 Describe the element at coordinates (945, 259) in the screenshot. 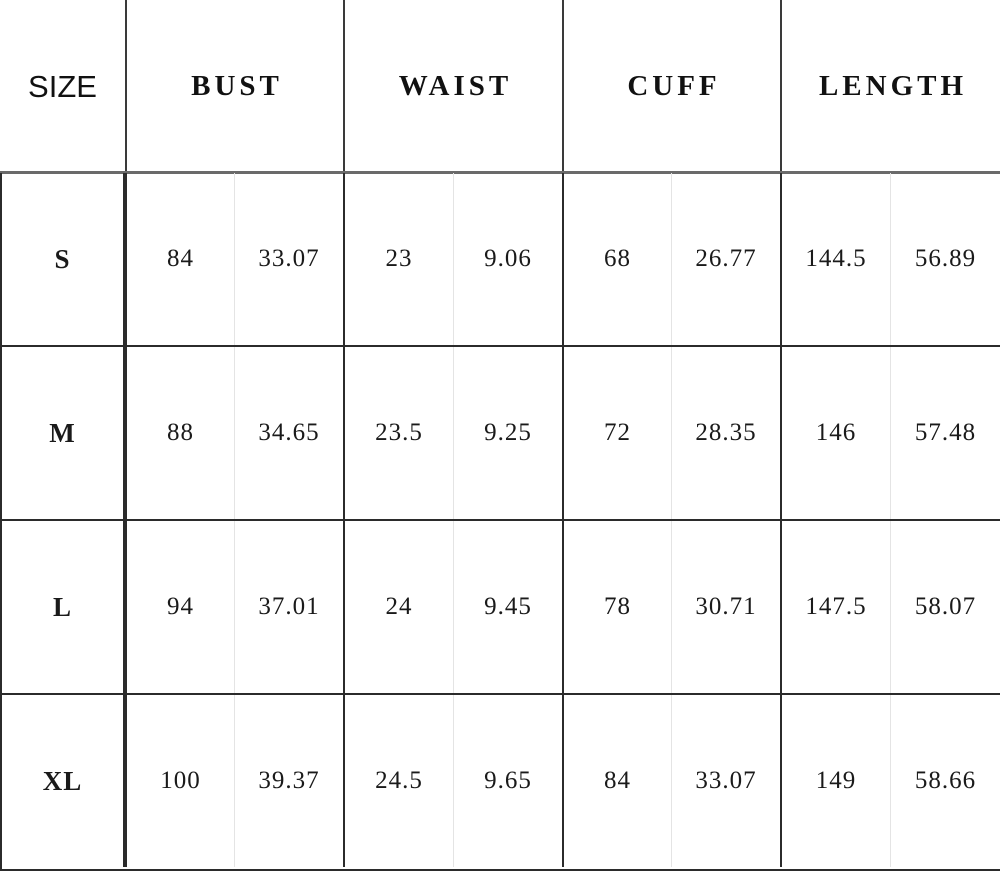

I see `cell-length-in: 56.89` at that location.